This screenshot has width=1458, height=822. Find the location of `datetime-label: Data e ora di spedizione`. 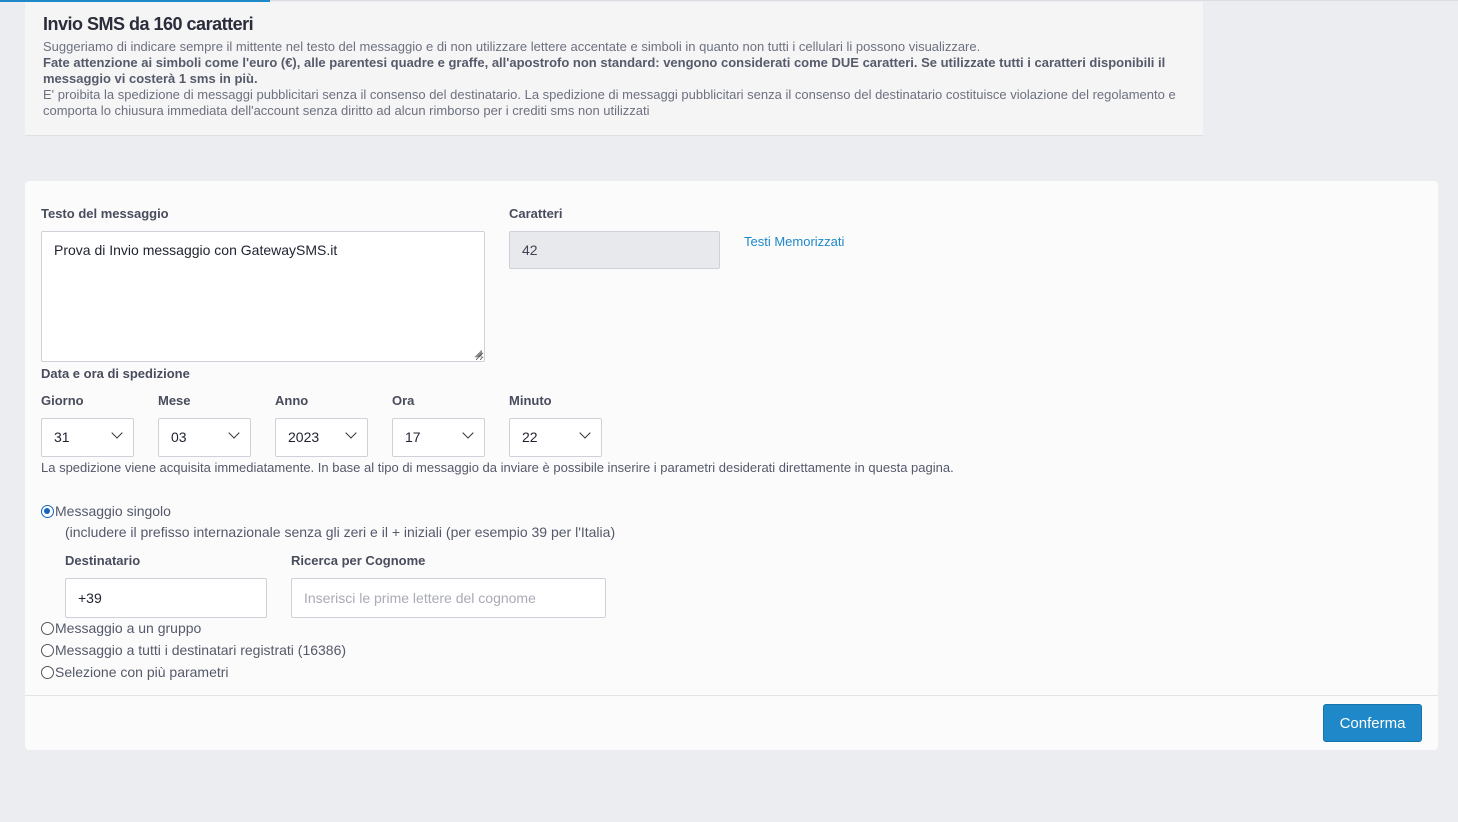

datetime-label: Data e ora di spedizione is located at coordinates (115, 373).